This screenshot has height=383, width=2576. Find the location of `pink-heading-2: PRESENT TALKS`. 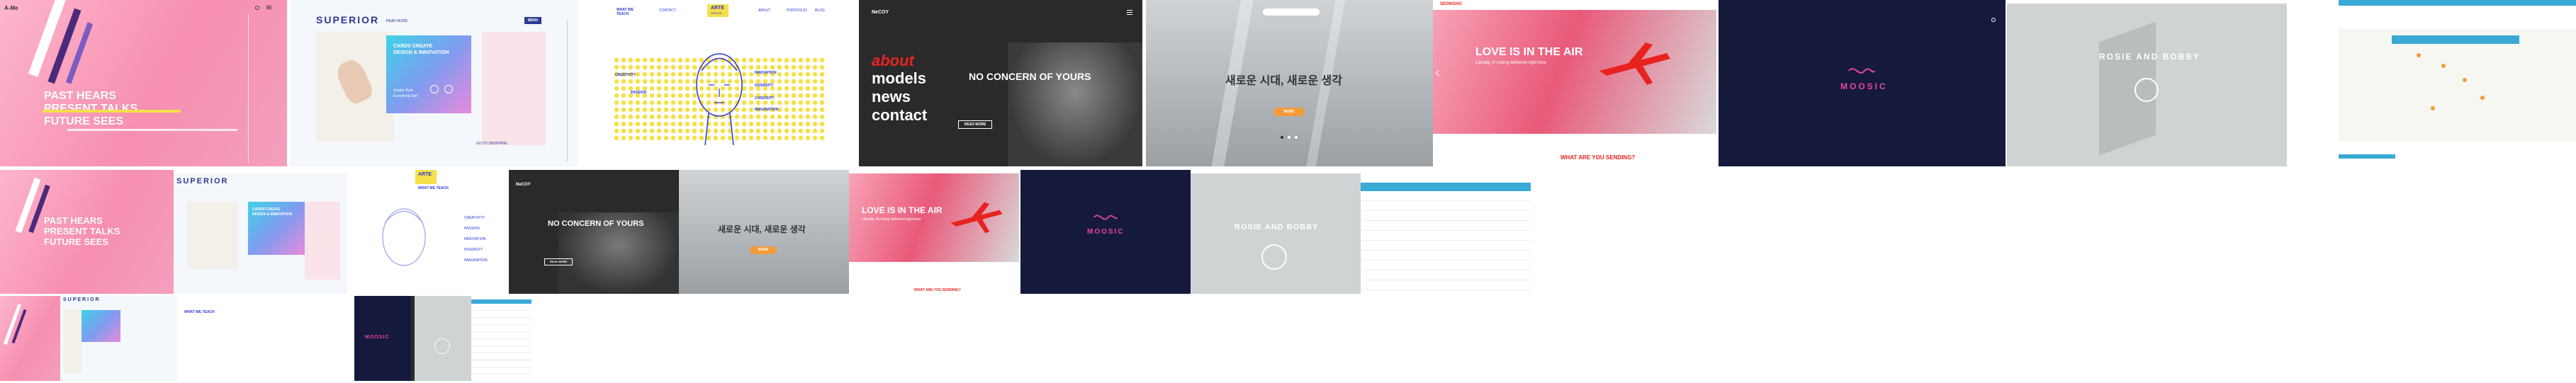

pink-heading-2: PRESENT TALKS is located at coordinates (82, 231).